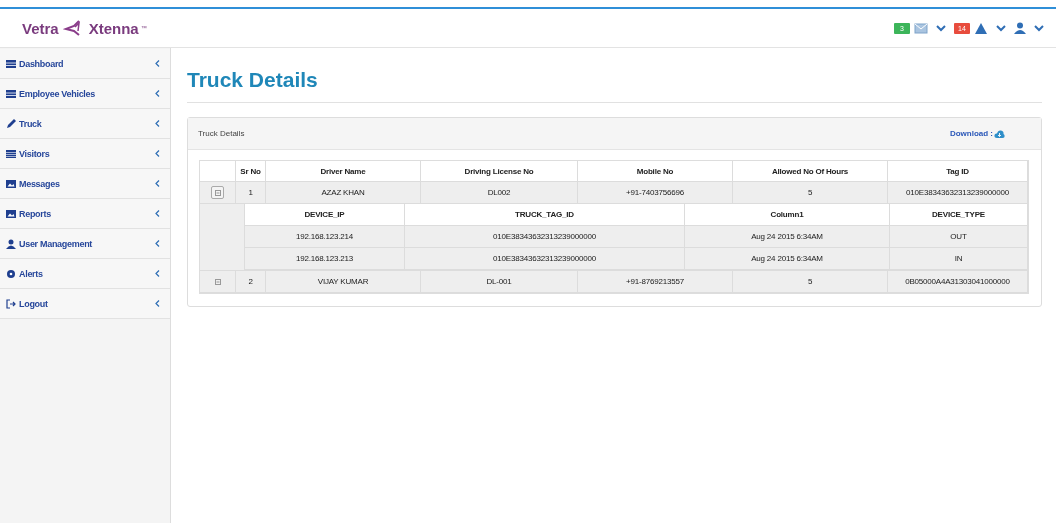 This screenshot has height=524, width=1056. What do you see at coordinates (959, 215) in the screenshot?
I see `column-header: DEVICE_TYPE` at bounding box center [959, 215].